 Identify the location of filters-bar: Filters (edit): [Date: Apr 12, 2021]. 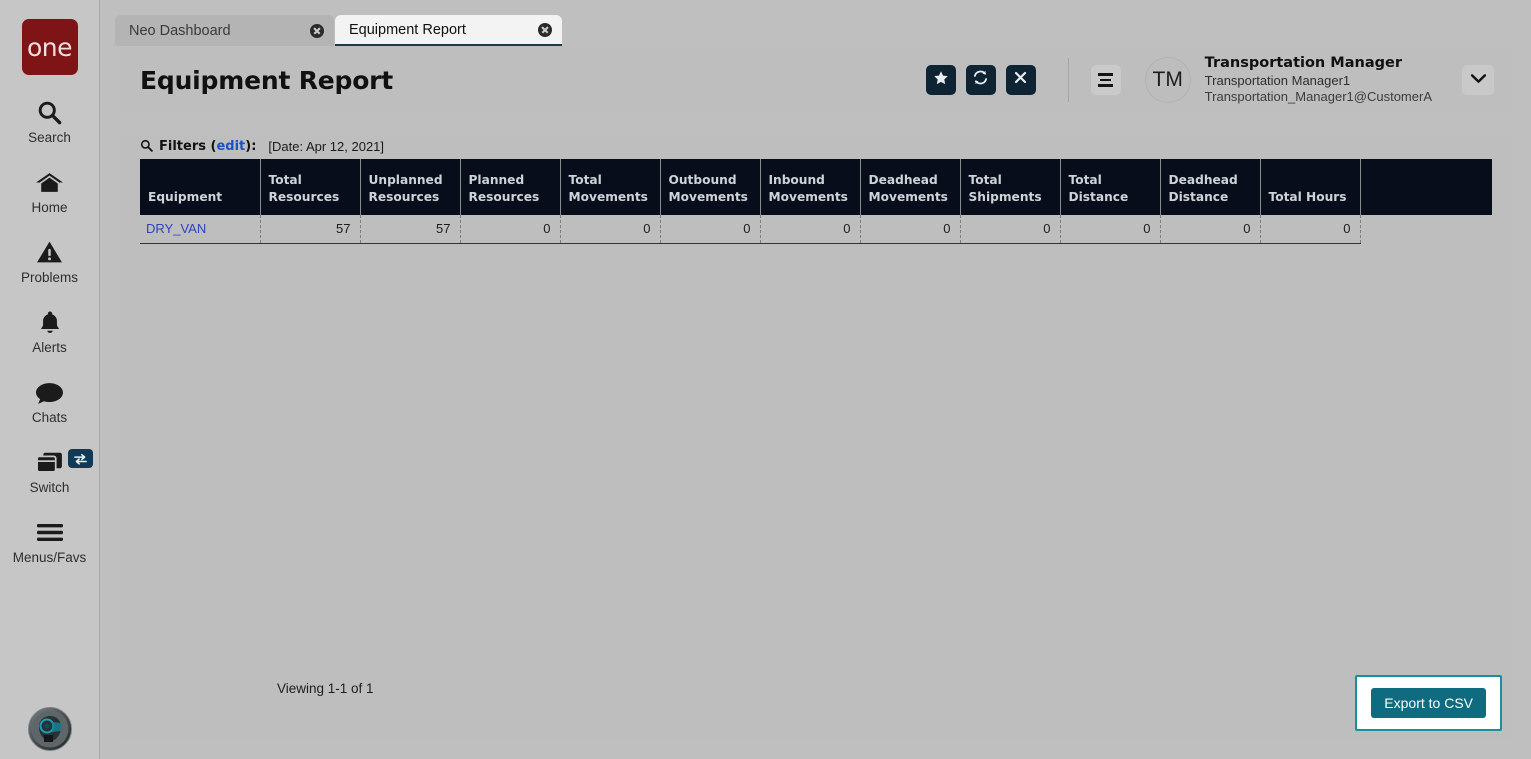
(816, 146).